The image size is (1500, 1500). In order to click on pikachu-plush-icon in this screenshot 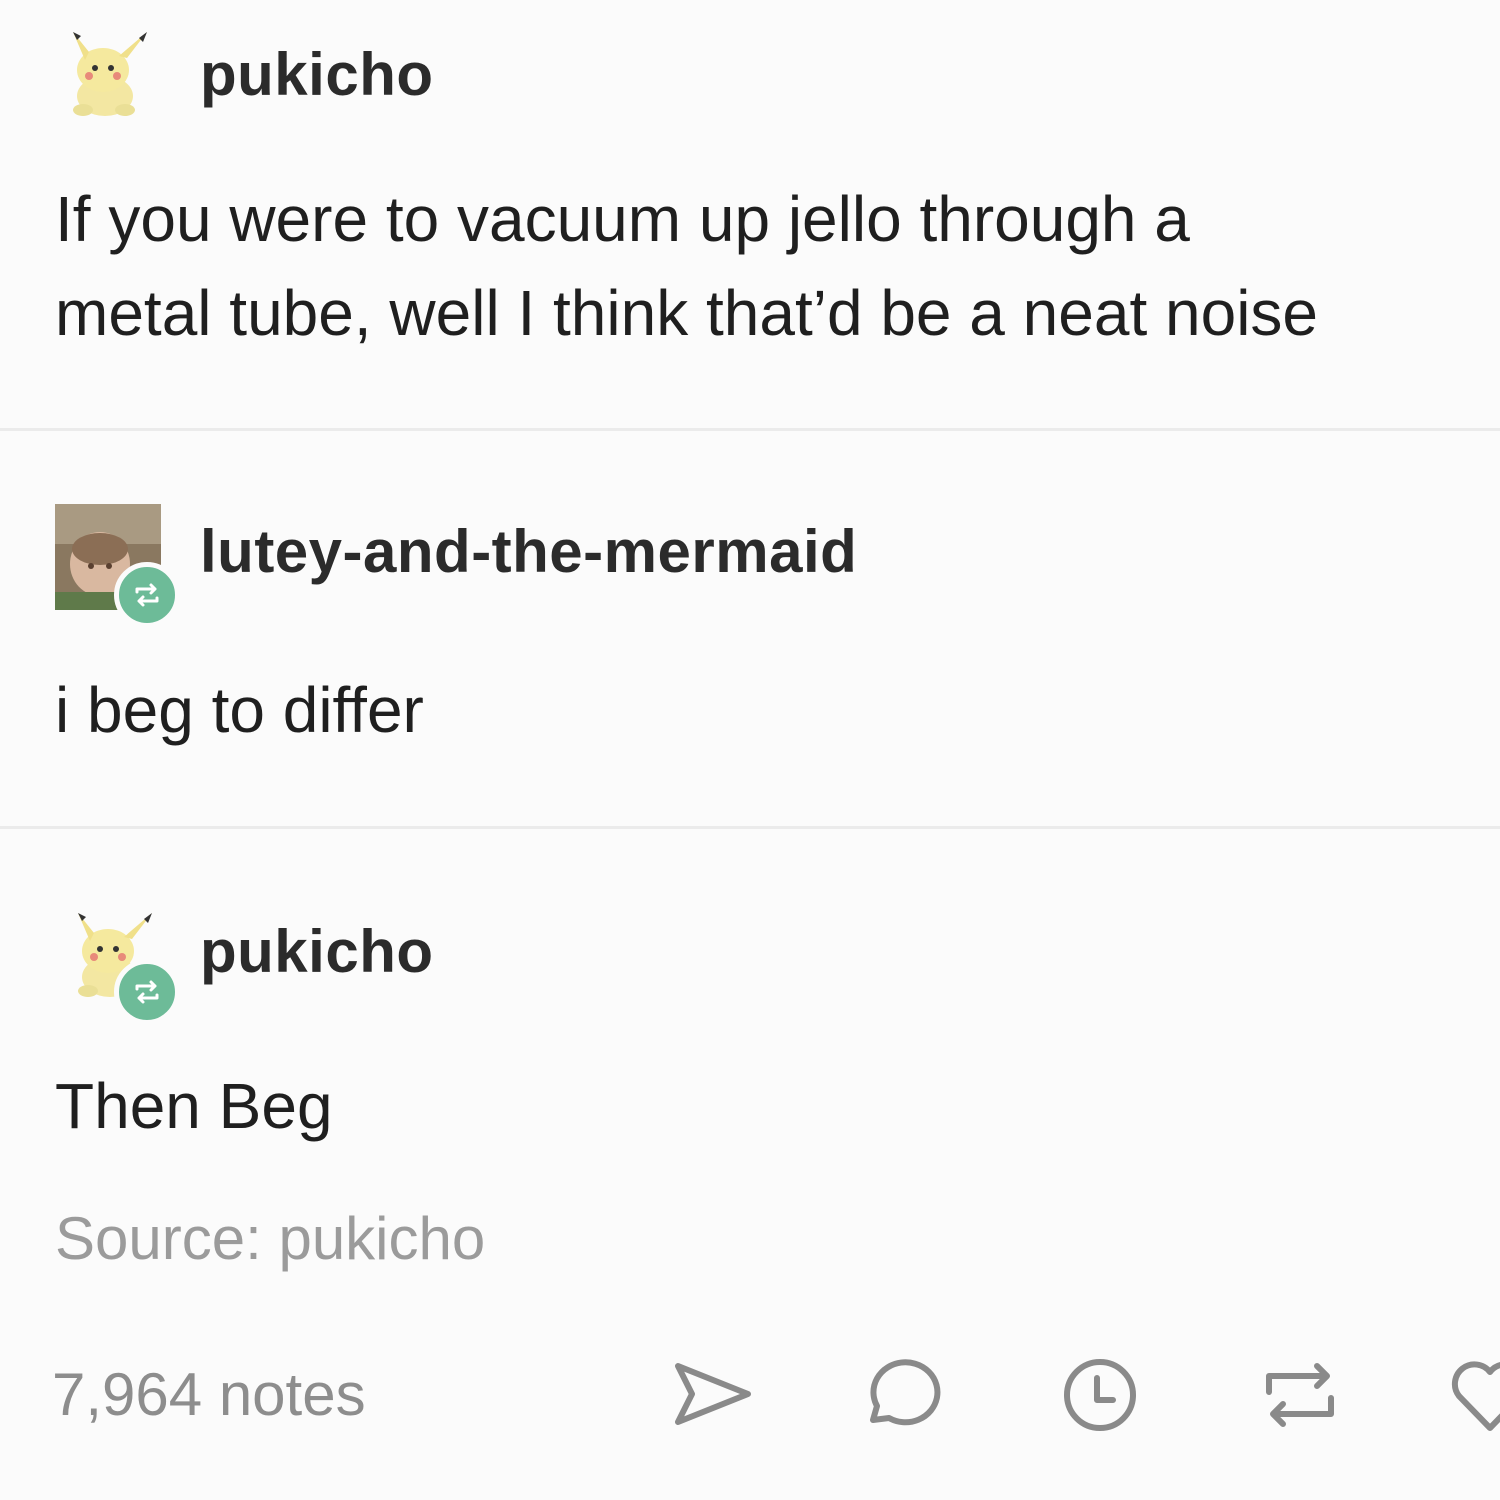, I will do `click(110, 74)`.